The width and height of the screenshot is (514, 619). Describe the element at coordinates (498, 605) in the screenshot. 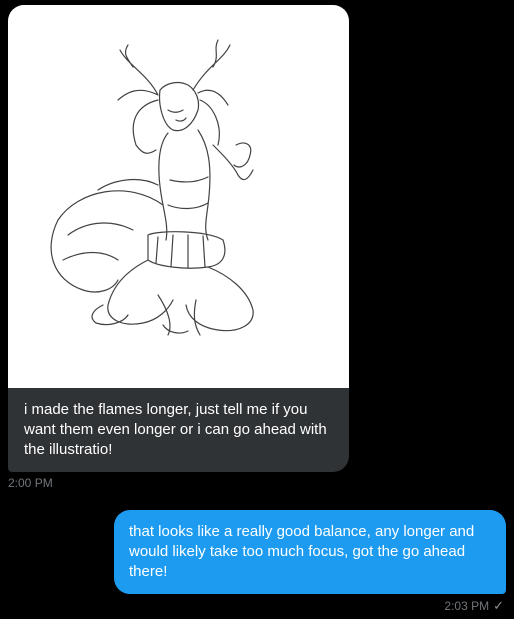

I see `check-icon: ✓` at that location.